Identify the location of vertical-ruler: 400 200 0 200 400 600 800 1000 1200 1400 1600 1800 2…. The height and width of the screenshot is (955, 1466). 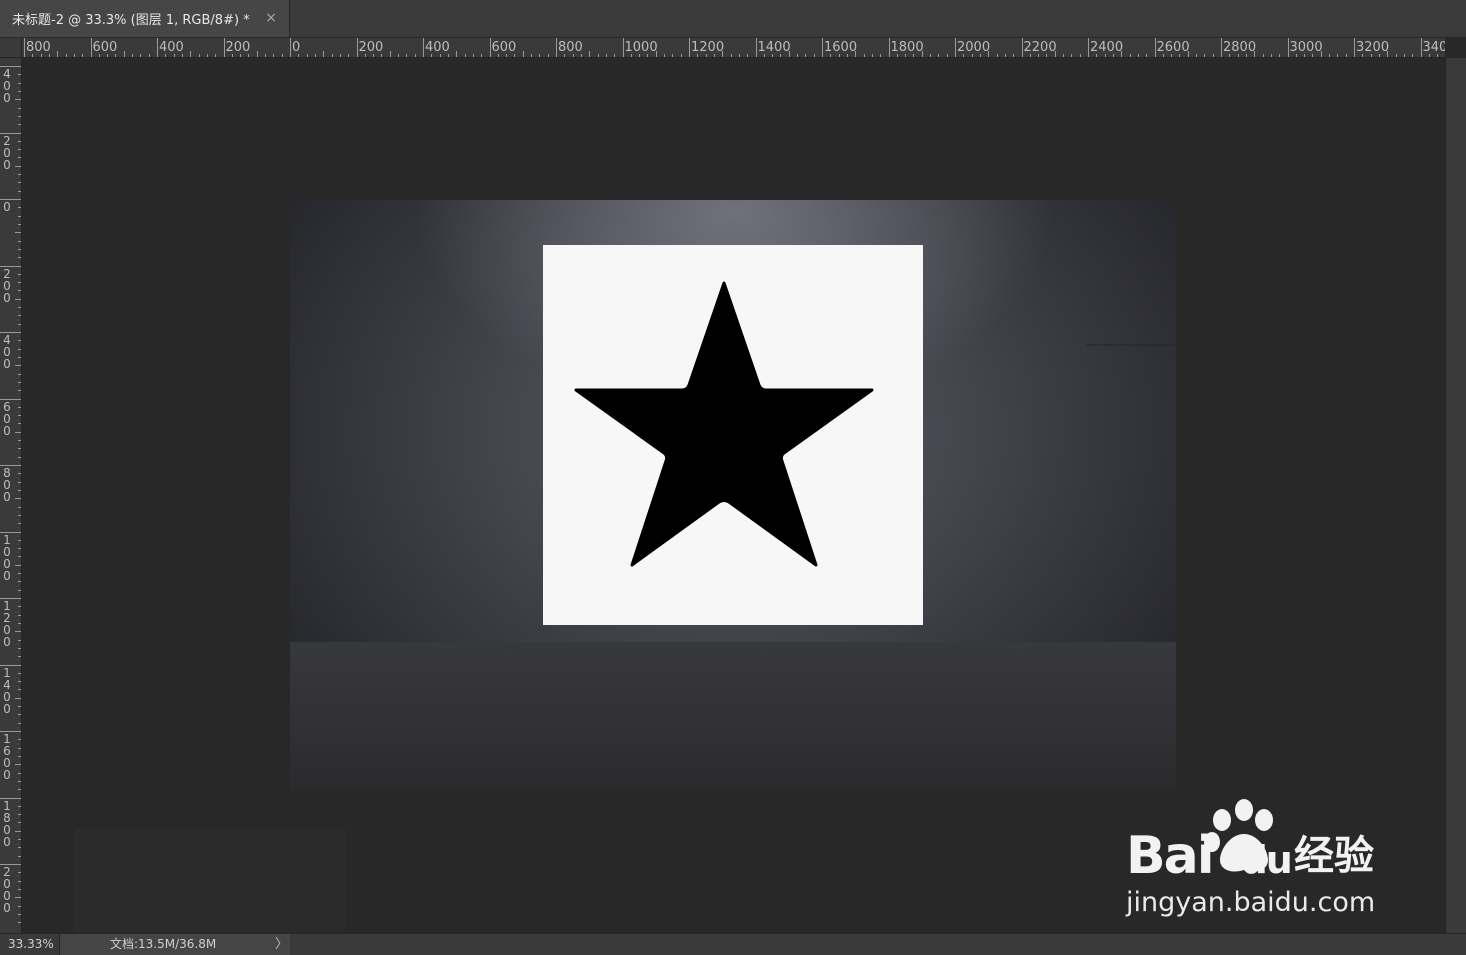
(11, 495).